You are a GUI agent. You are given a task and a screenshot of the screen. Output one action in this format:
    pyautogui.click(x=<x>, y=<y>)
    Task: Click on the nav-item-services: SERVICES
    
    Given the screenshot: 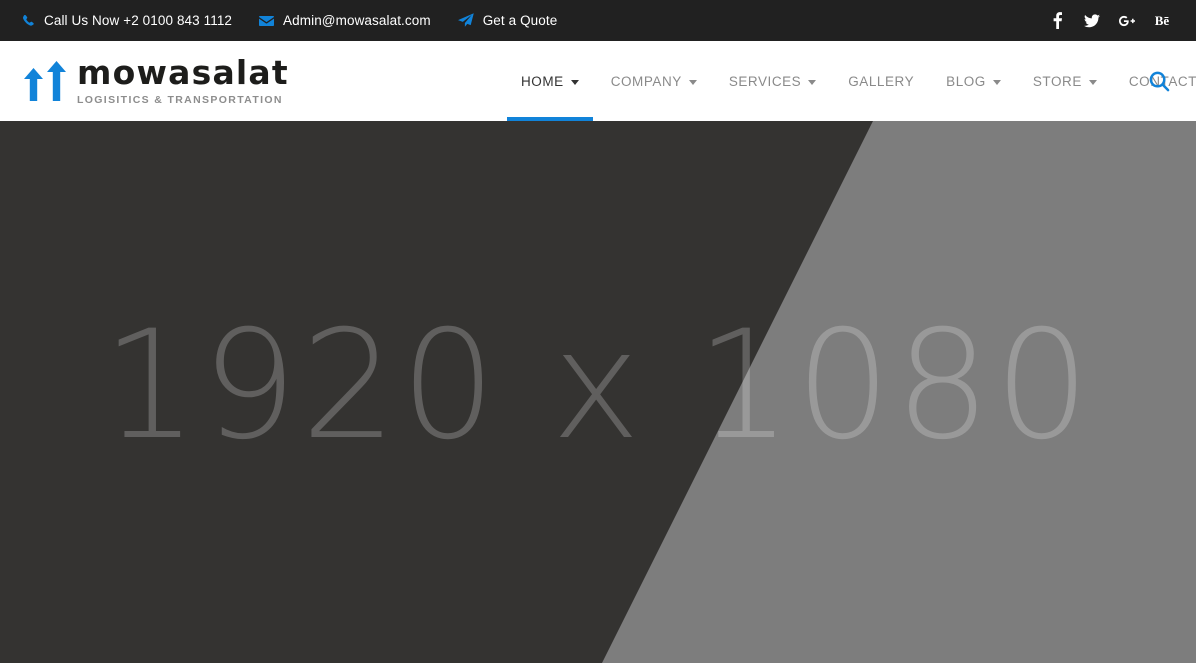 What is the action you would take?
    pyautogui.click(x=772, y=81)
    